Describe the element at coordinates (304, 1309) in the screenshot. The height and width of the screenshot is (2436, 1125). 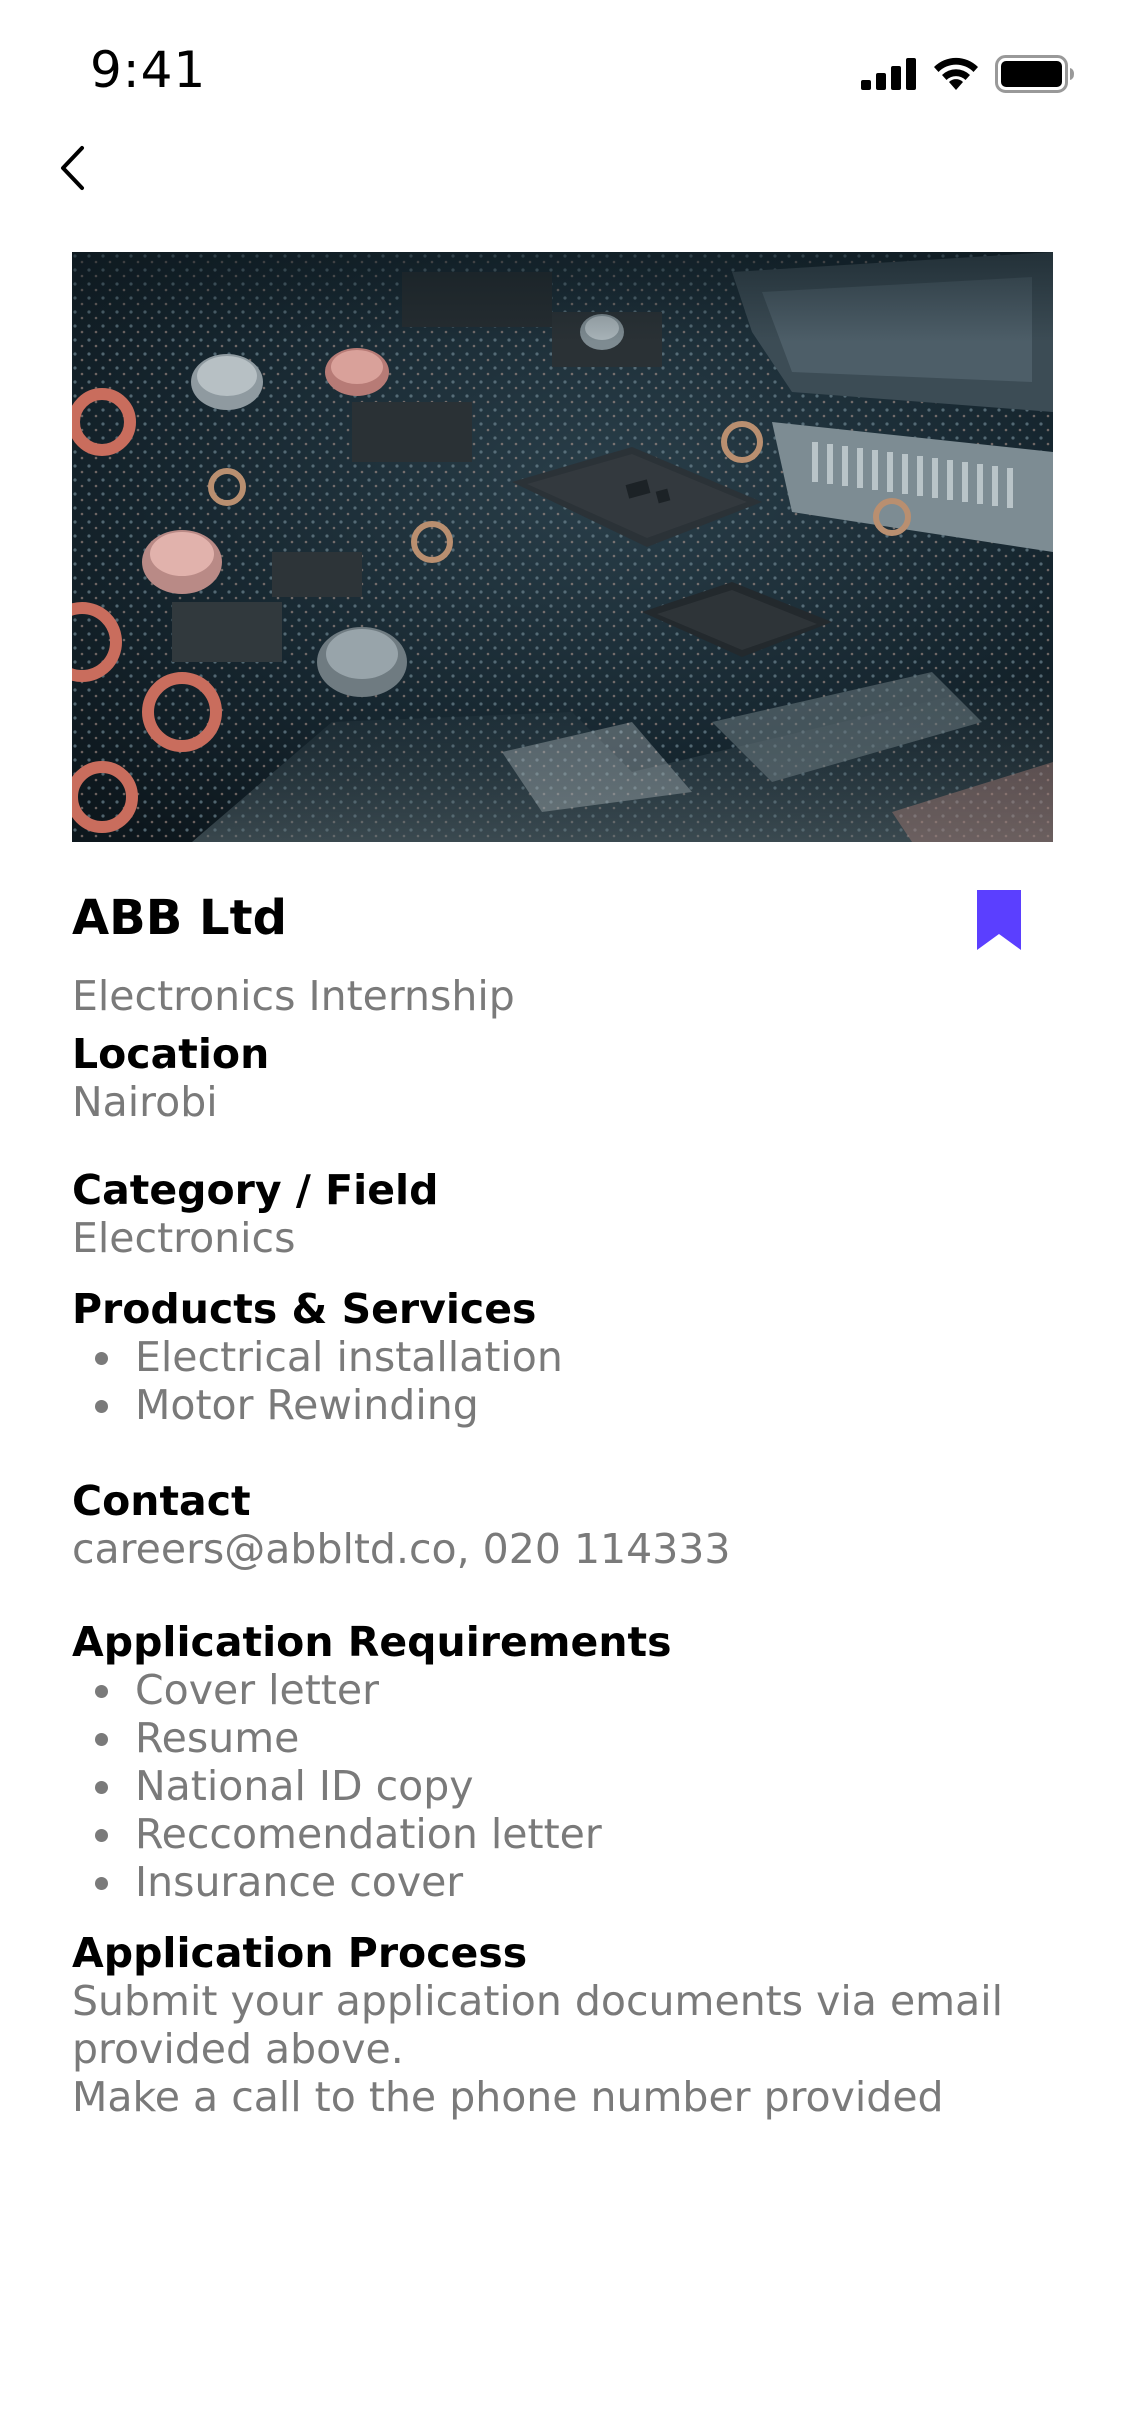
I see `products-title: Products & Services` at that location.